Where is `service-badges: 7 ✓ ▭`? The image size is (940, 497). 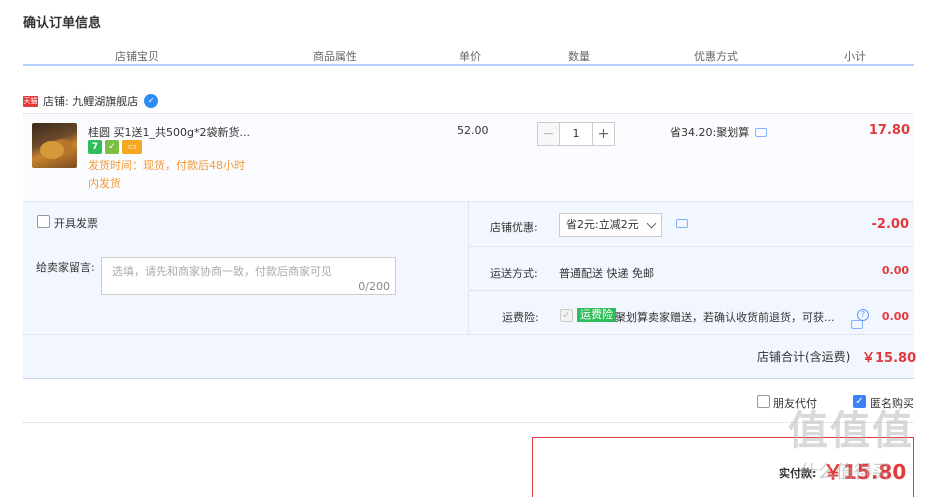 service-badges: 7 ✓ ▭ is located at coordinates (115, 147).